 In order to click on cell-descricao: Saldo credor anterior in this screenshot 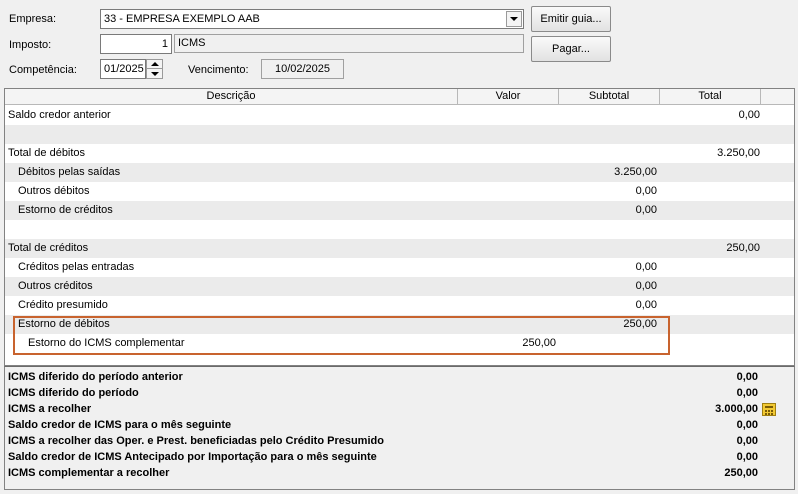, I will do `click(59, 115)`.